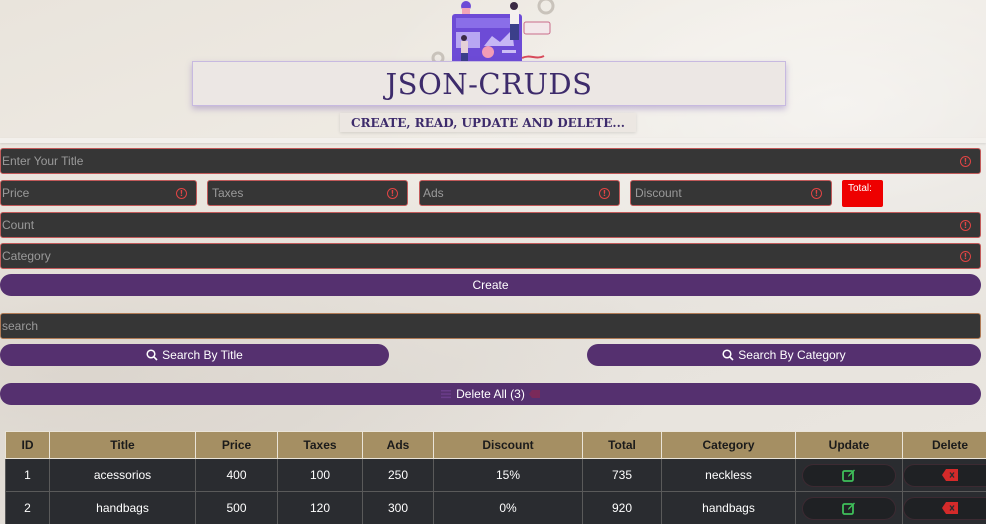  I want to click on column-header-total: Total, so click(622, 445).